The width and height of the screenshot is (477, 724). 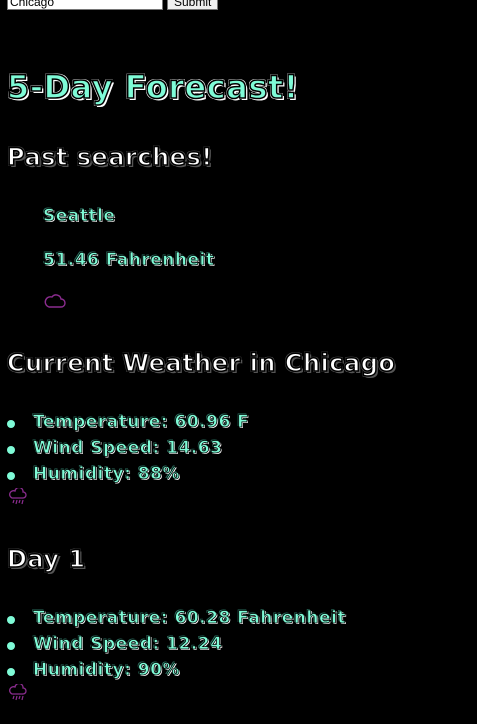 What do you see at coordinates (109, 157) in the screenshot?
I see `past-searches-heading: Past searches!` at bounding box center [109, 157].